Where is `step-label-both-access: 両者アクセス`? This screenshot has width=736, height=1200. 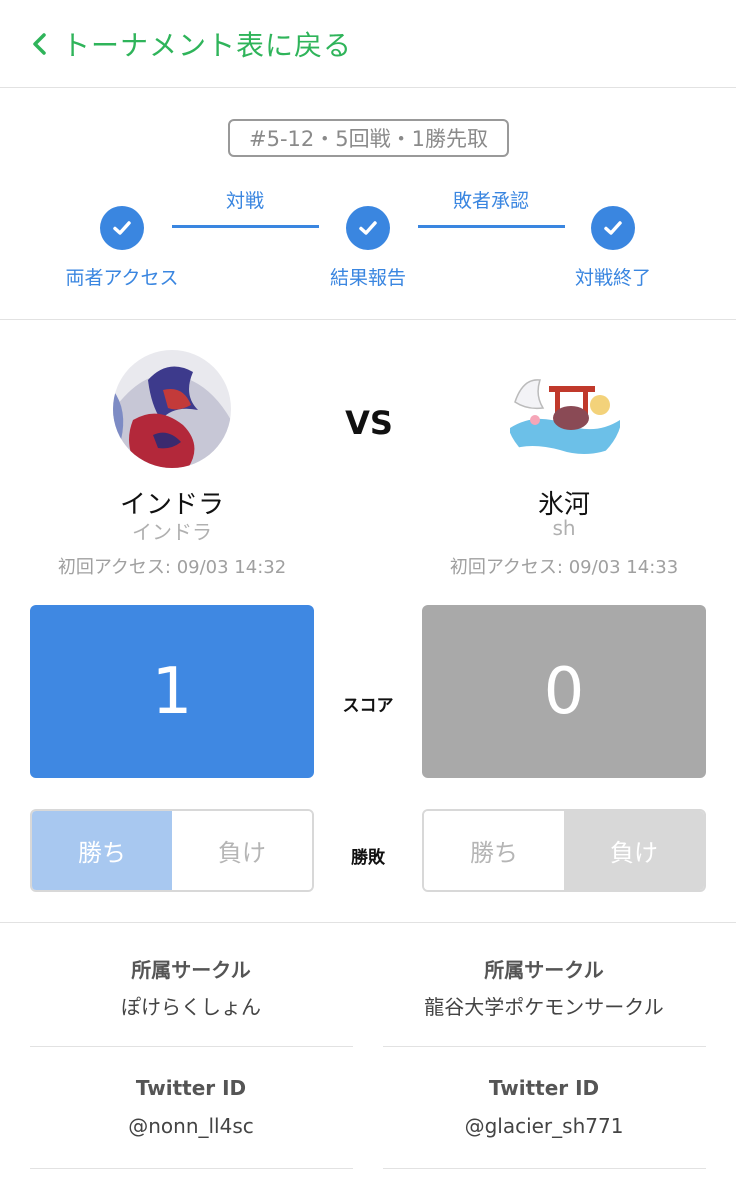 step-label-both-access: 両者アクセス is located at coordinates (122, 278).